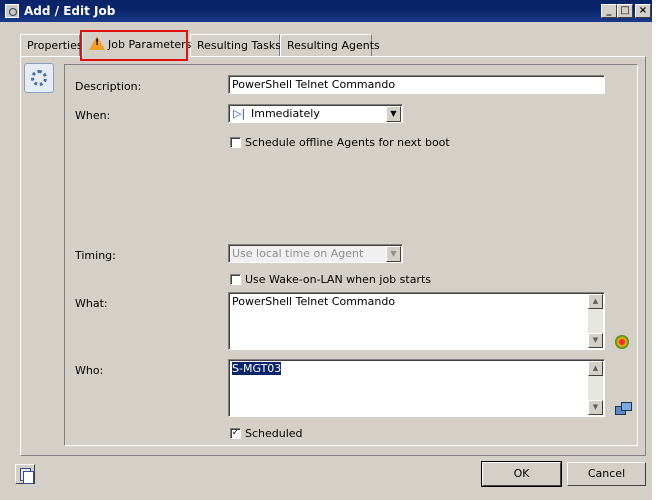  Describe the element at coordinates (70, 11) in the screenshot. I see `window-title: Add / Edit Job` at that location.